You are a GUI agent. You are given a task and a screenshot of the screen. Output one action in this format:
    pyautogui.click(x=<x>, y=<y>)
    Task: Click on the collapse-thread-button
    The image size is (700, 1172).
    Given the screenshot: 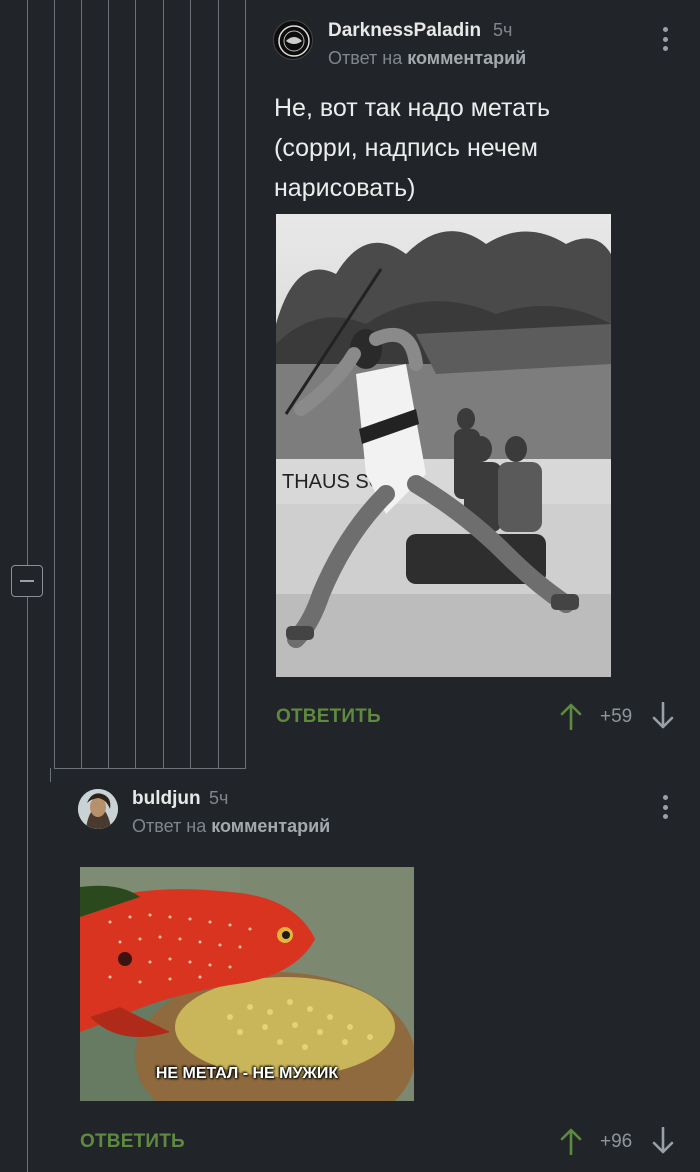 What is the action you would take?
    pyautogui.click(x=27, y=581)
    